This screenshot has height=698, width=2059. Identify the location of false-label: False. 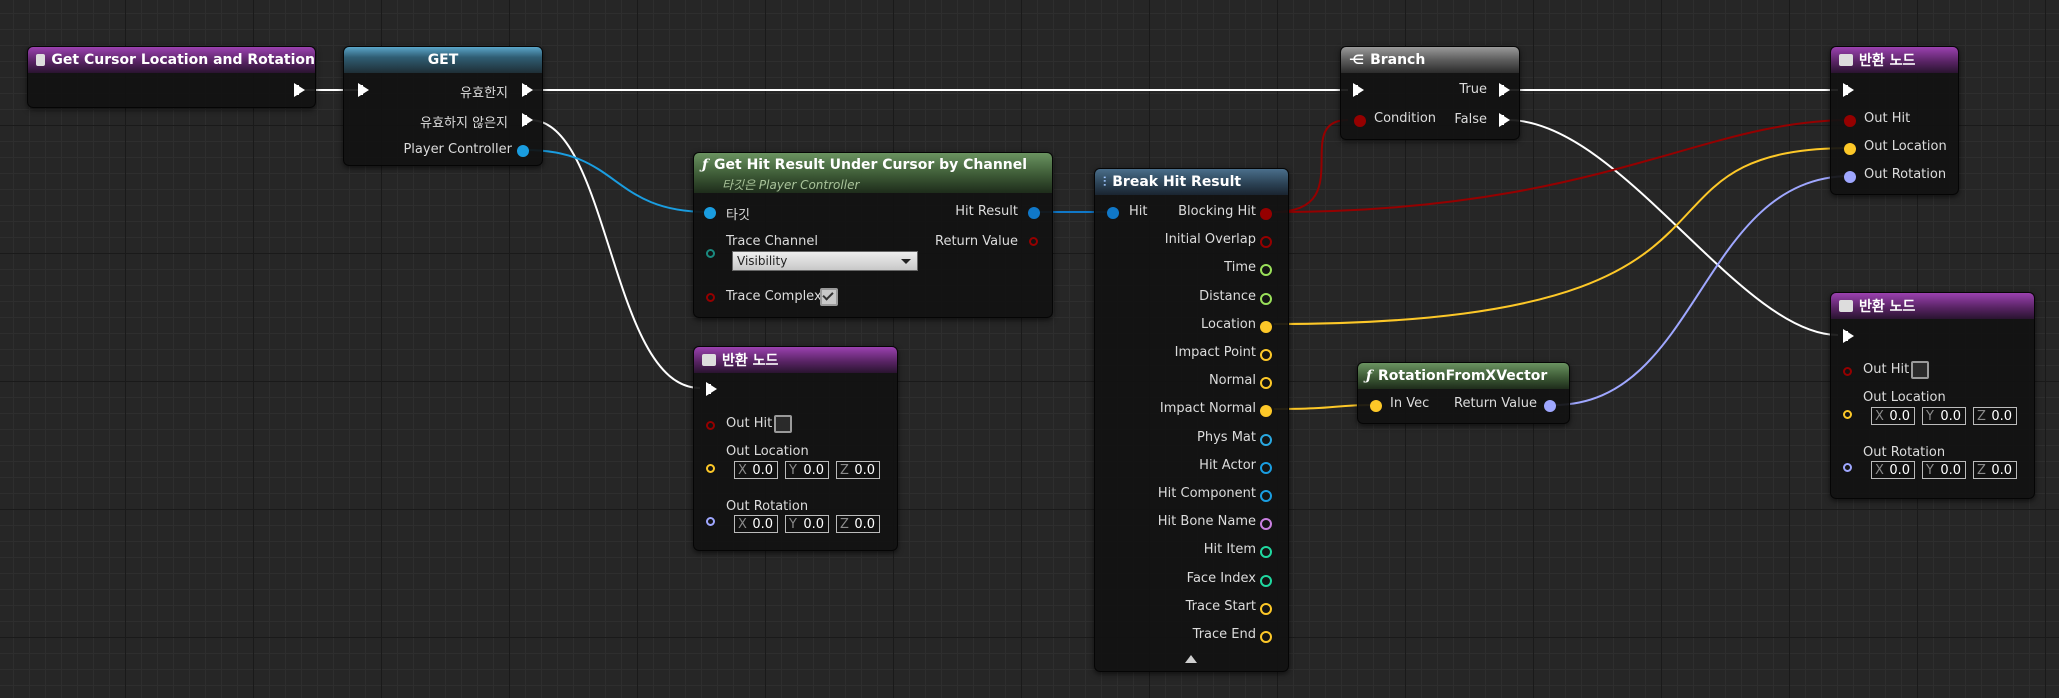
(1470, 119).